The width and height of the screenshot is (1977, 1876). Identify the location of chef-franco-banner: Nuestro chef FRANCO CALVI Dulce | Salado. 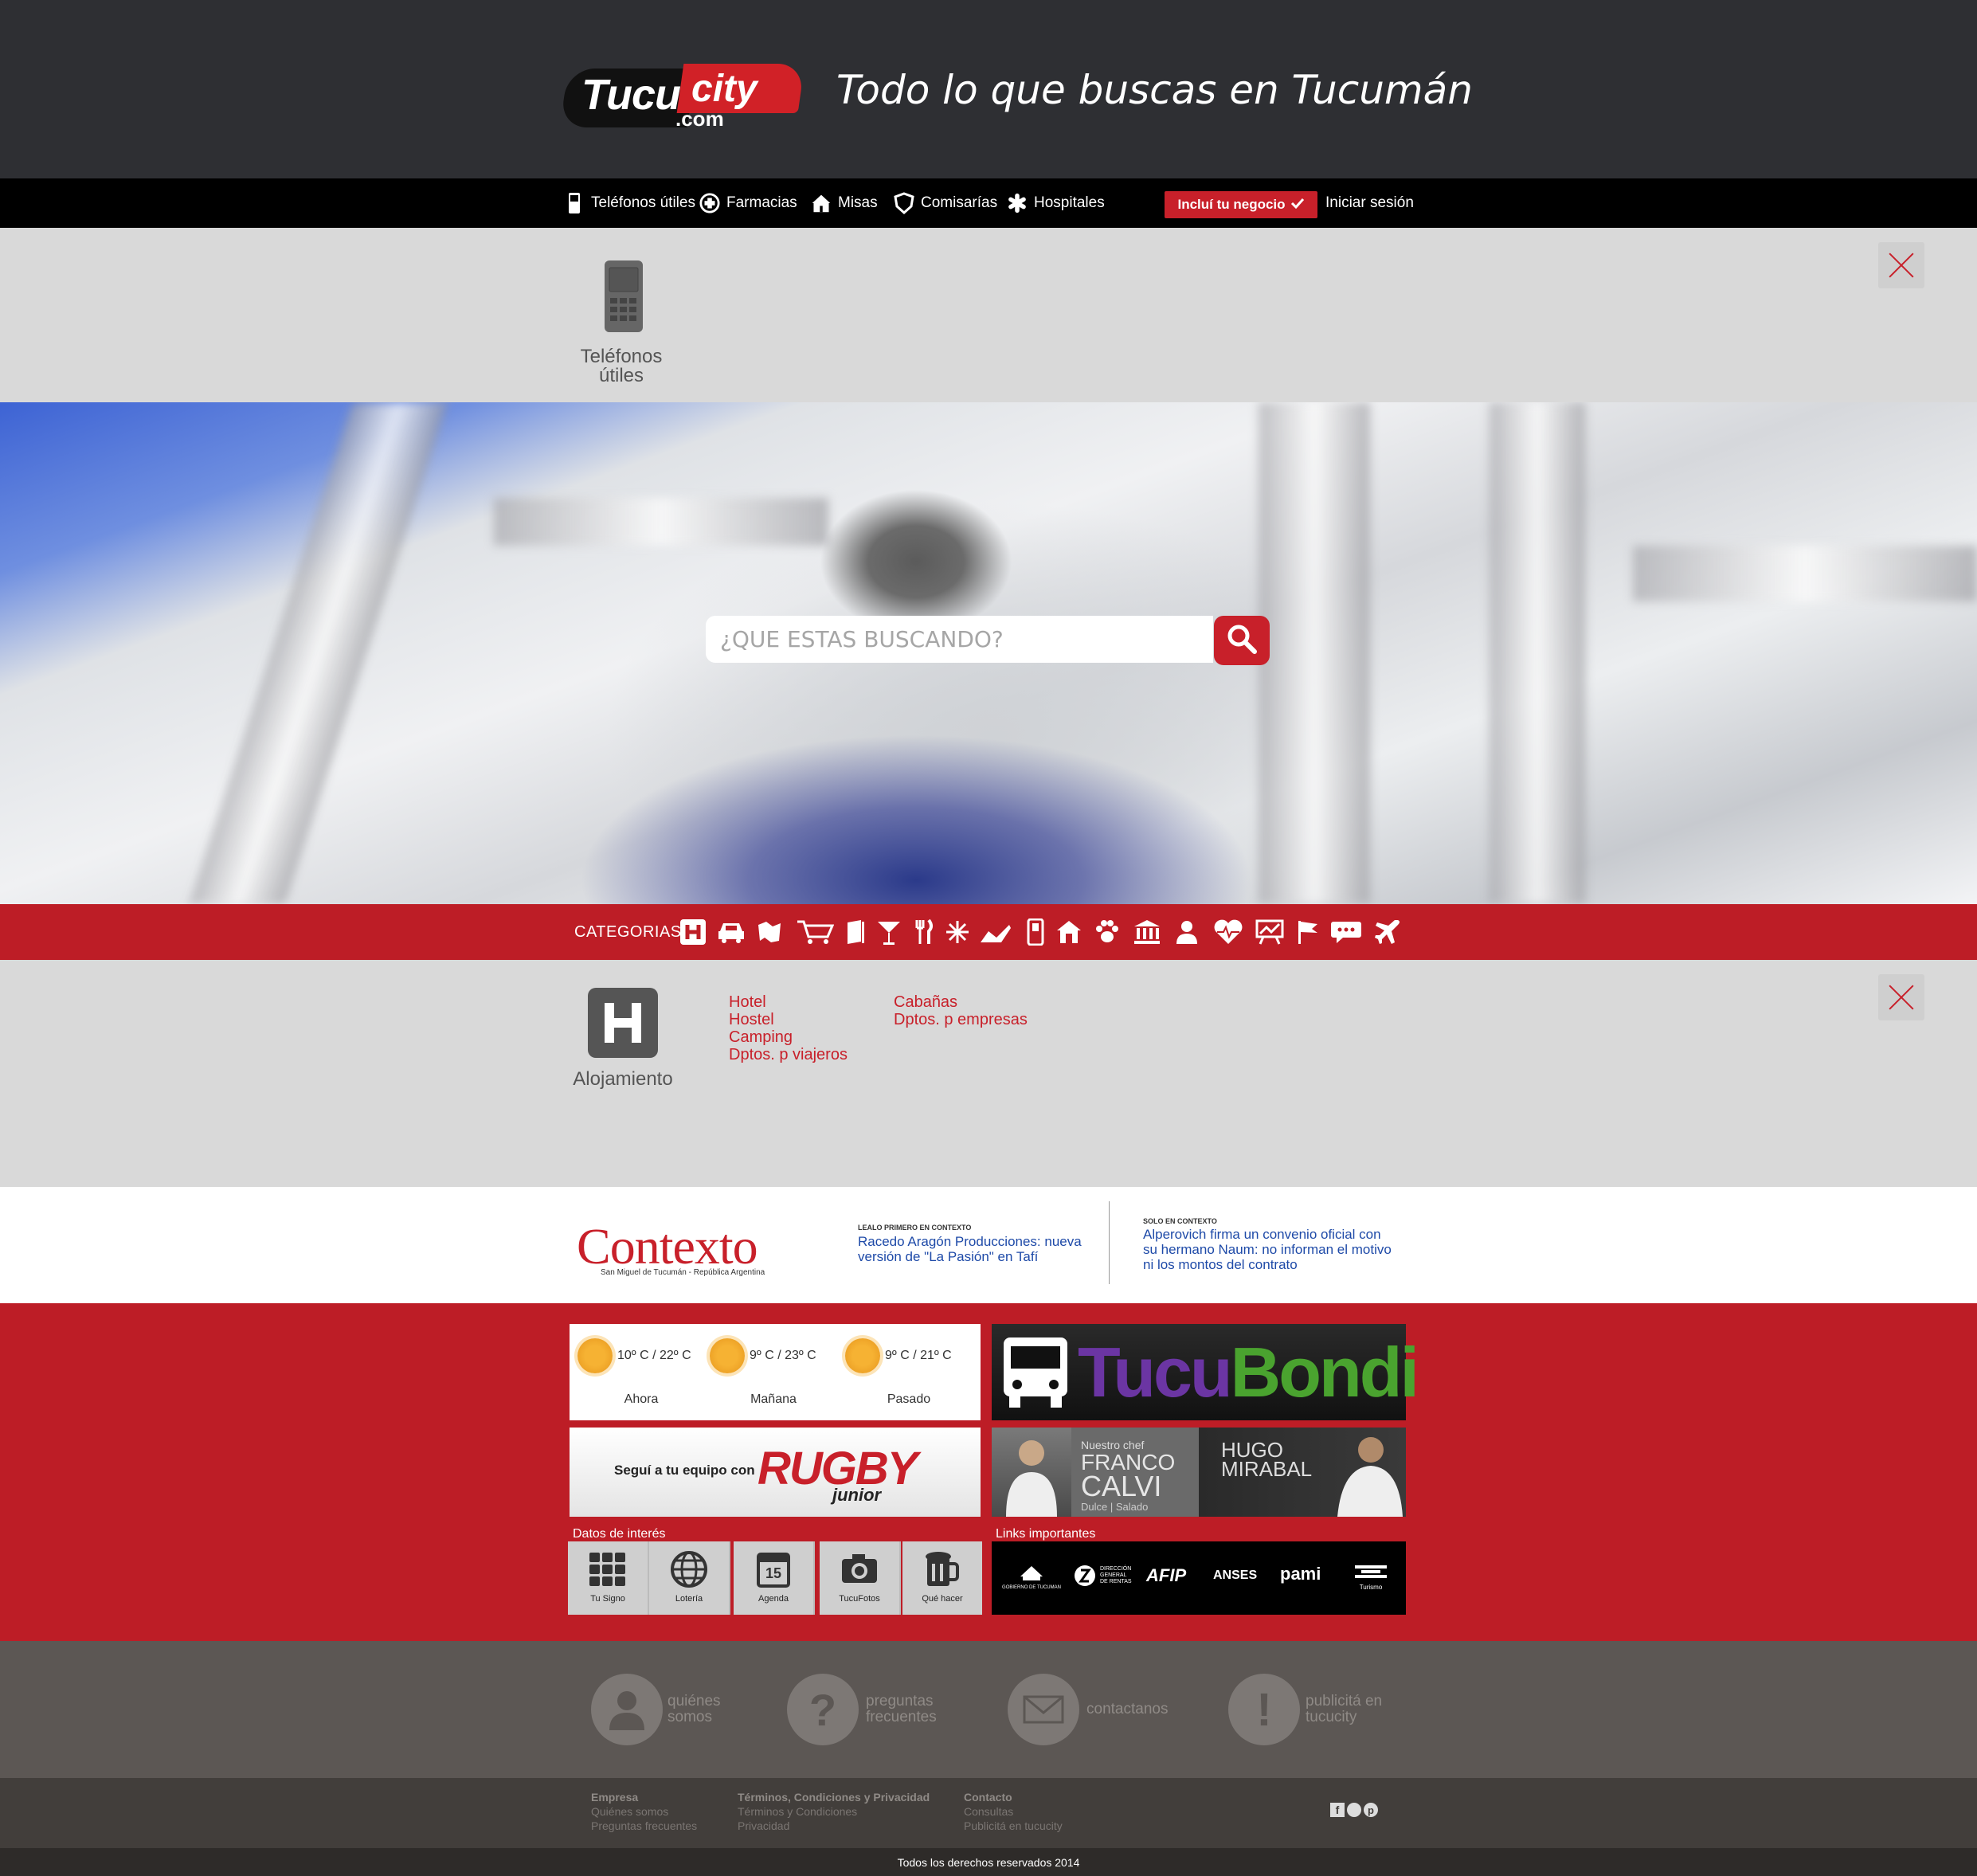
(1095, 1473).